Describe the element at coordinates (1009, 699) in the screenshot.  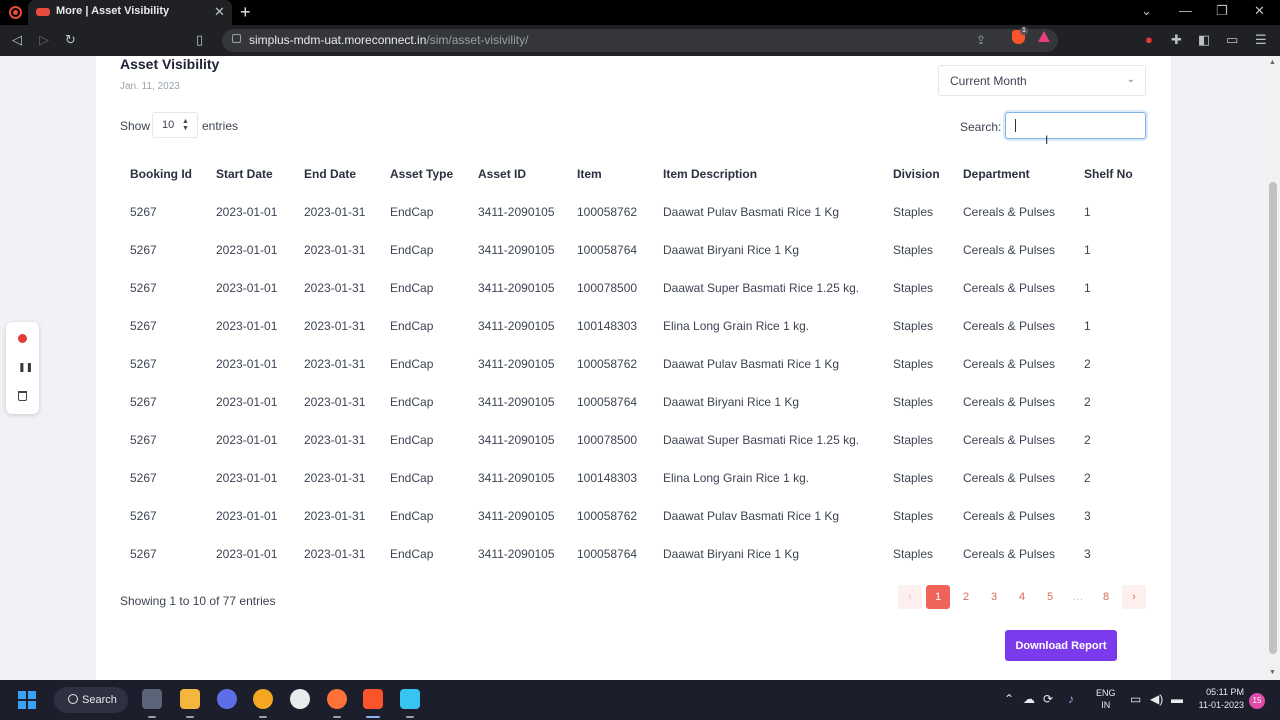
I see `tray-overflow-chevron-icon: ⌃` at that location.